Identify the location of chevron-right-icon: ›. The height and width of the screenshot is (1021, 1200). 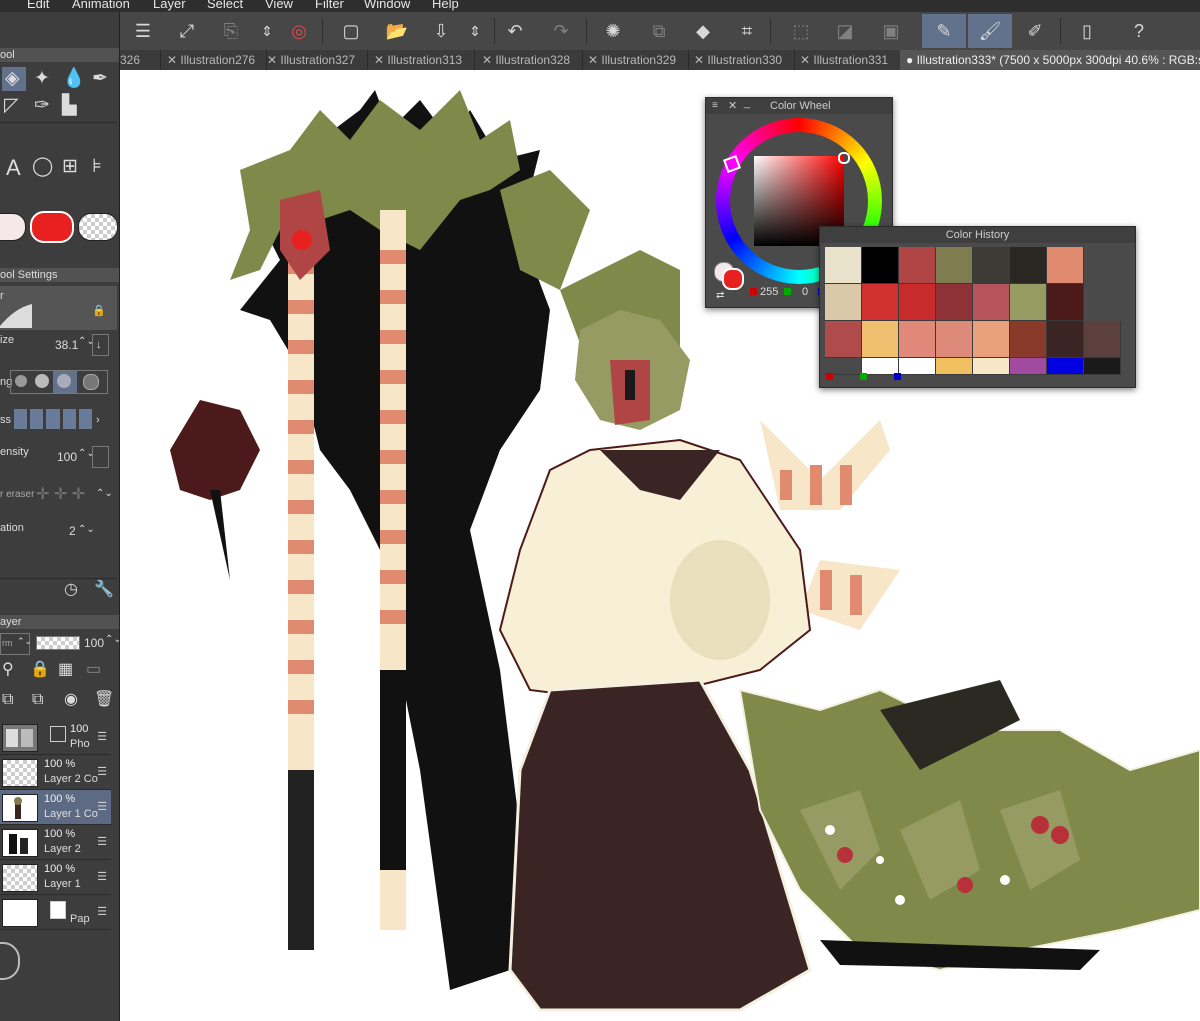
(98, 420).